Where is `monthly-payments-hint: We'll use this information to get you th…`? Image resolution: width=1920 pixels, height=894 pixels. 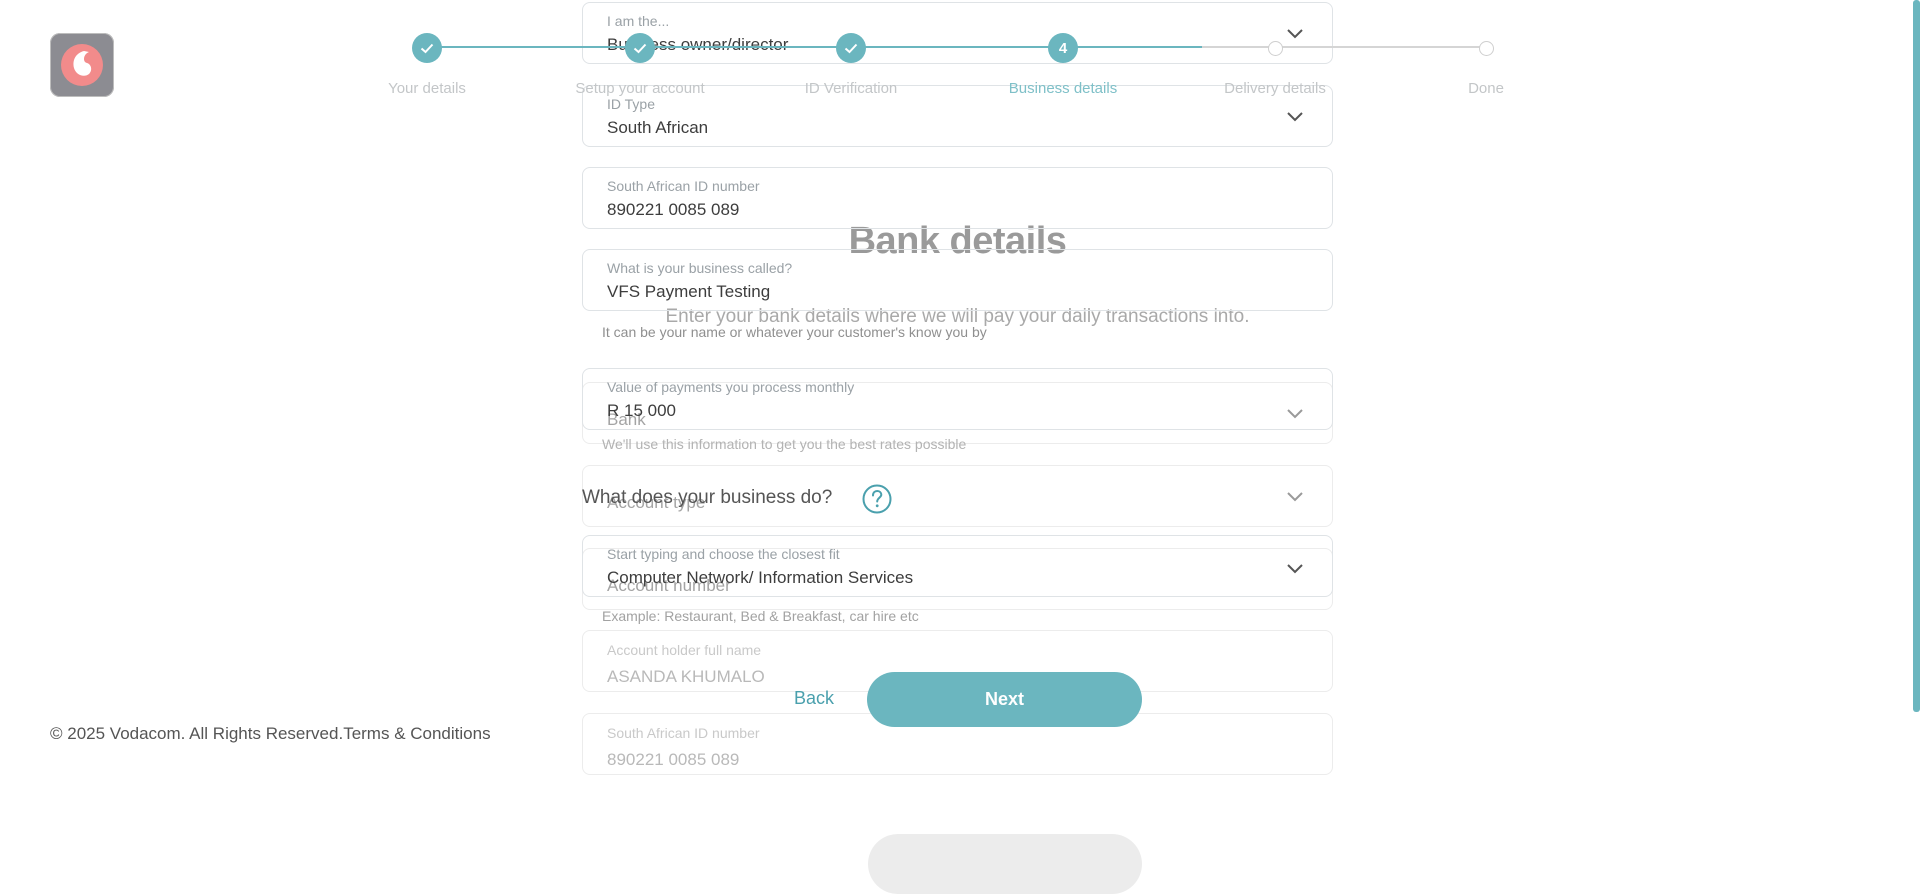 monthly-payments-hint: We'll use this information to get you th… is located at coordinates (784, 444).